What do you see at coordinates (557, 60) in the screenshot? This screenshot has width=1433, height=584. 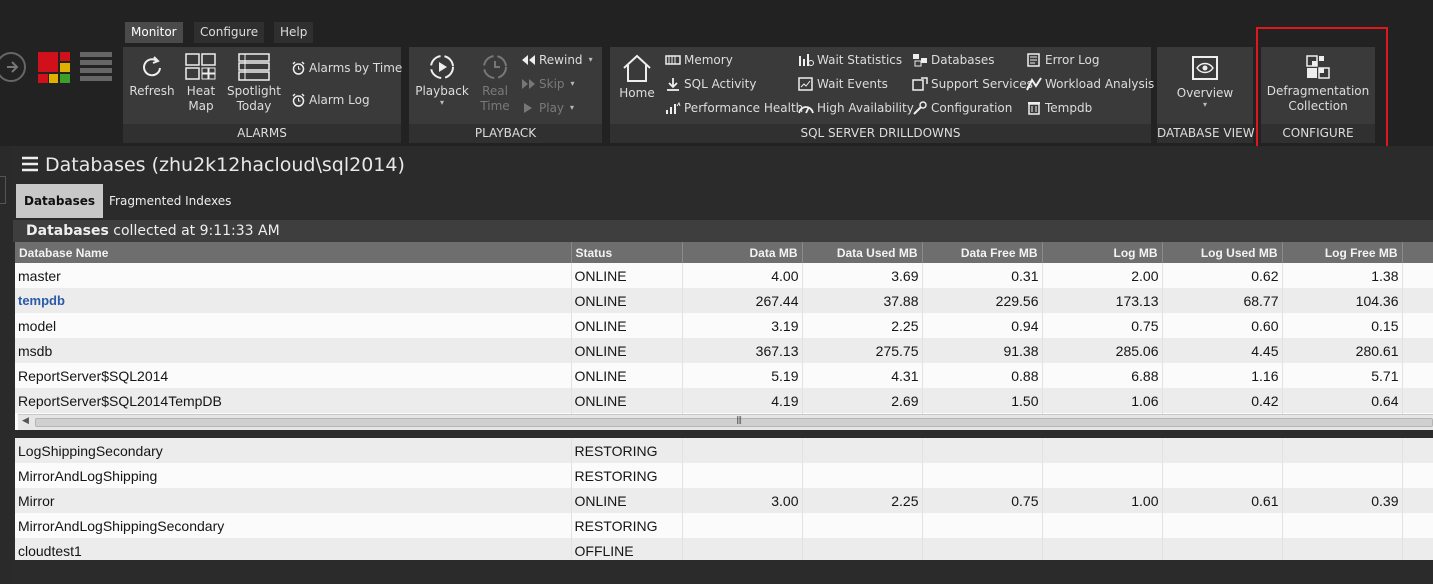 I see `rewind-button: Rewind ▾` at bounding box center [557, 60].